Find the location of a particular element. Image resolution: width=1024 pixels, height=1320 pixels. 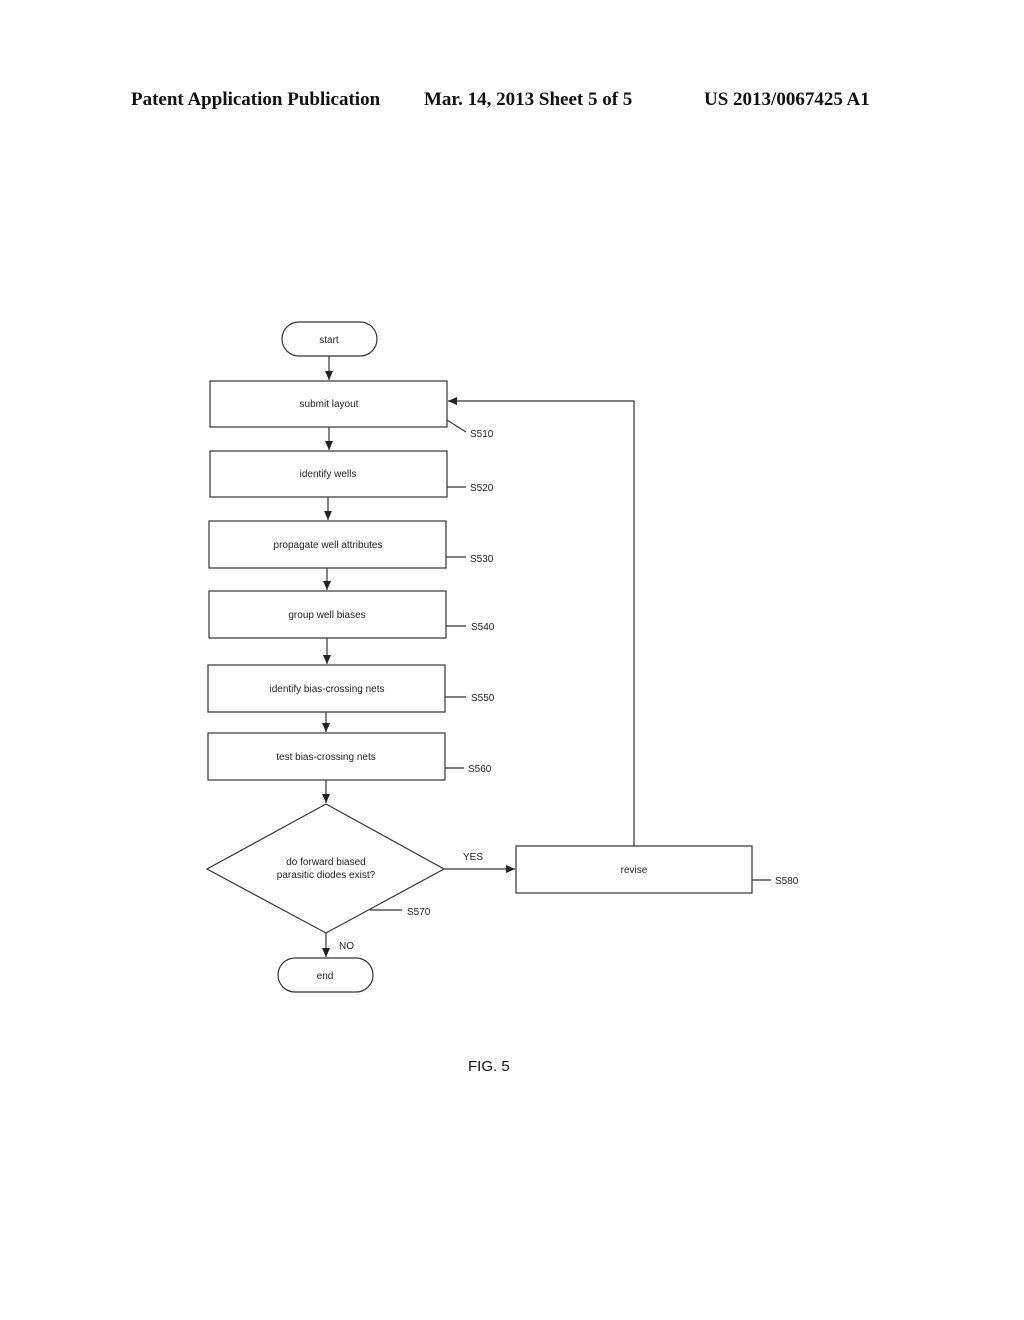

step-label-s560: test bias-crossing nets is located at coordinates (326, 757).